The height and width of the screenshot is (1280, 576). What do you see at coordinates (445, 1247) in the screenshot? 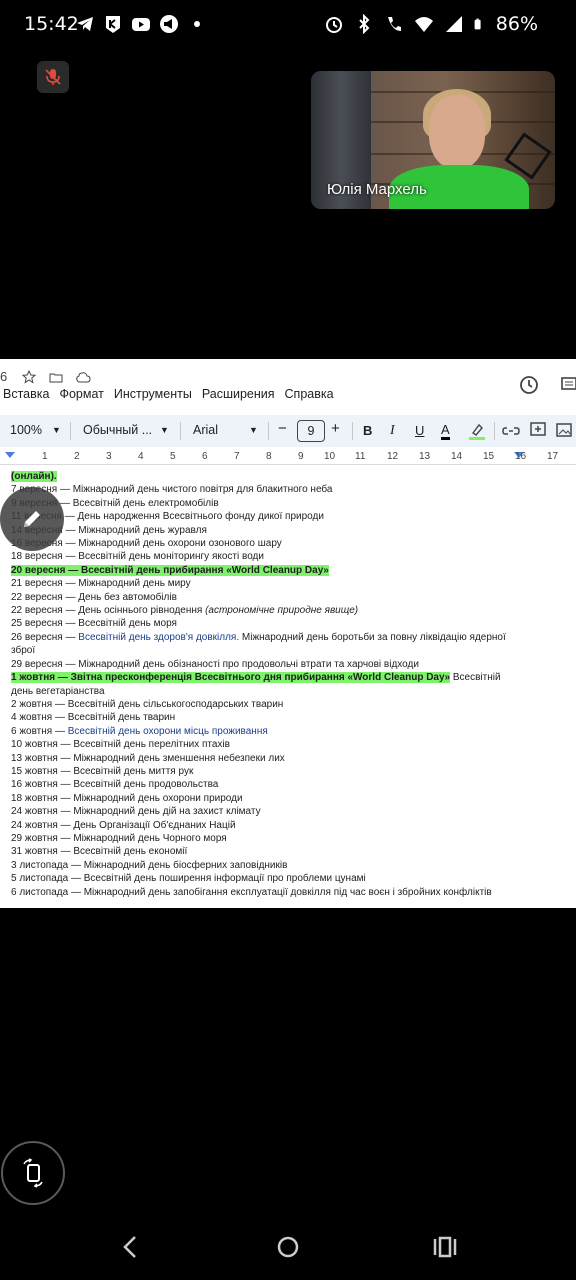
I see `recents-icon` at bounding box center [445, 1247].